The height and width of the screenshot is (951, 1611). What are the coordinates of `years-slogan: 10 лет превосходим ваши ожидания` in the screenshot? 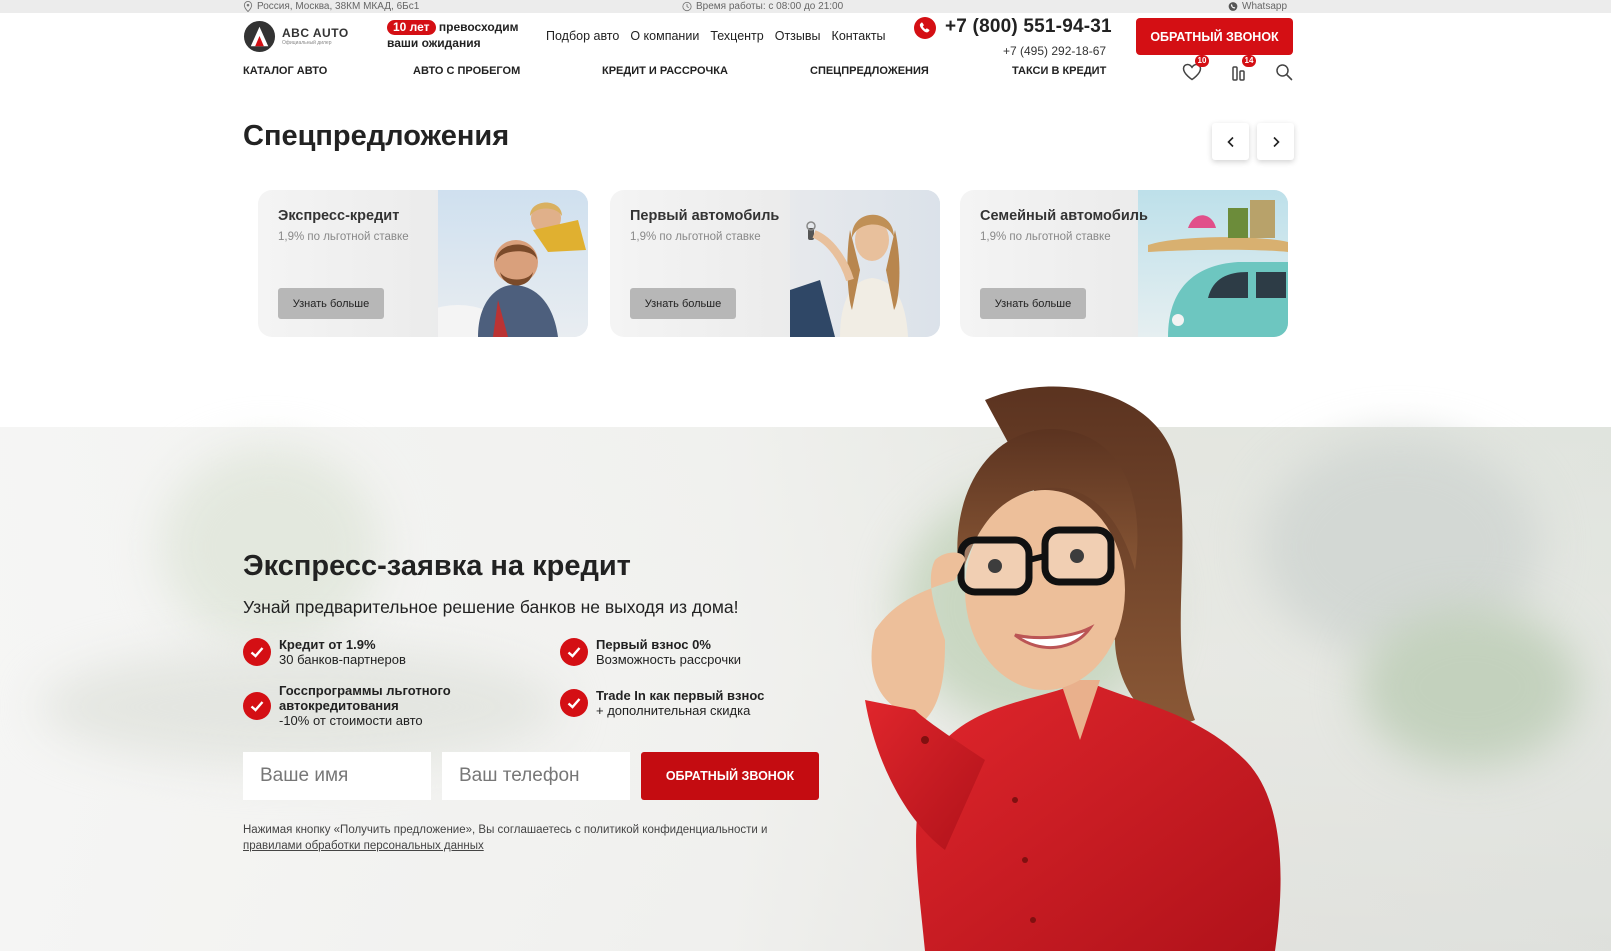 It's located at (457, 35).